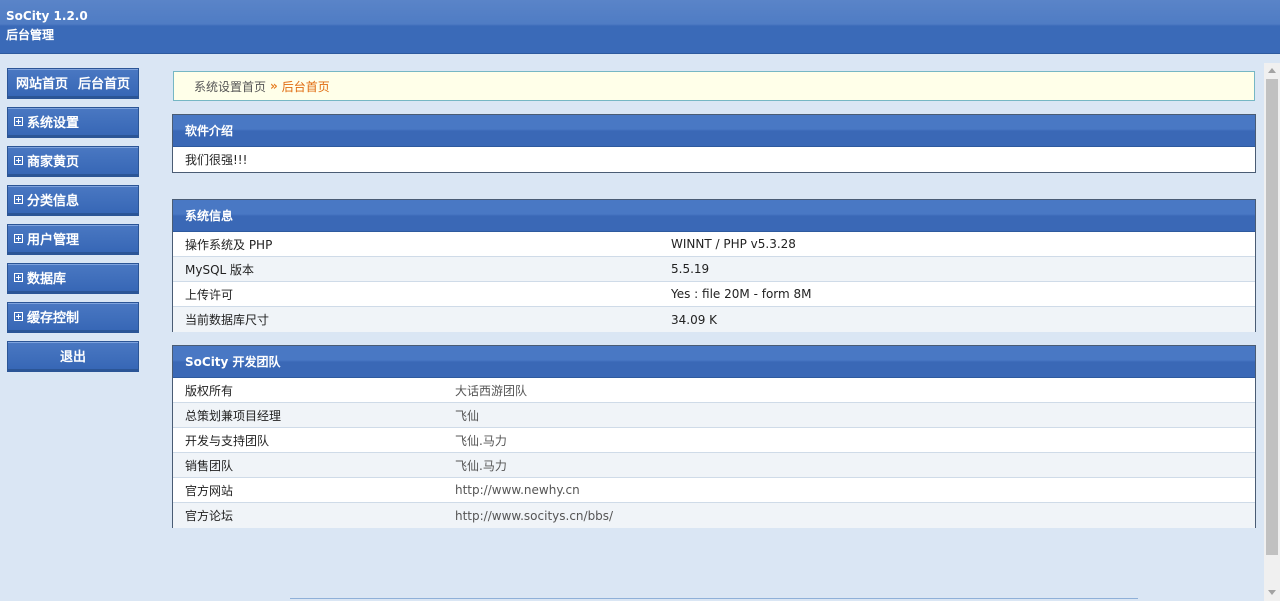  I want to click on intro-row: 我们很强!!!, so click(714, 159).